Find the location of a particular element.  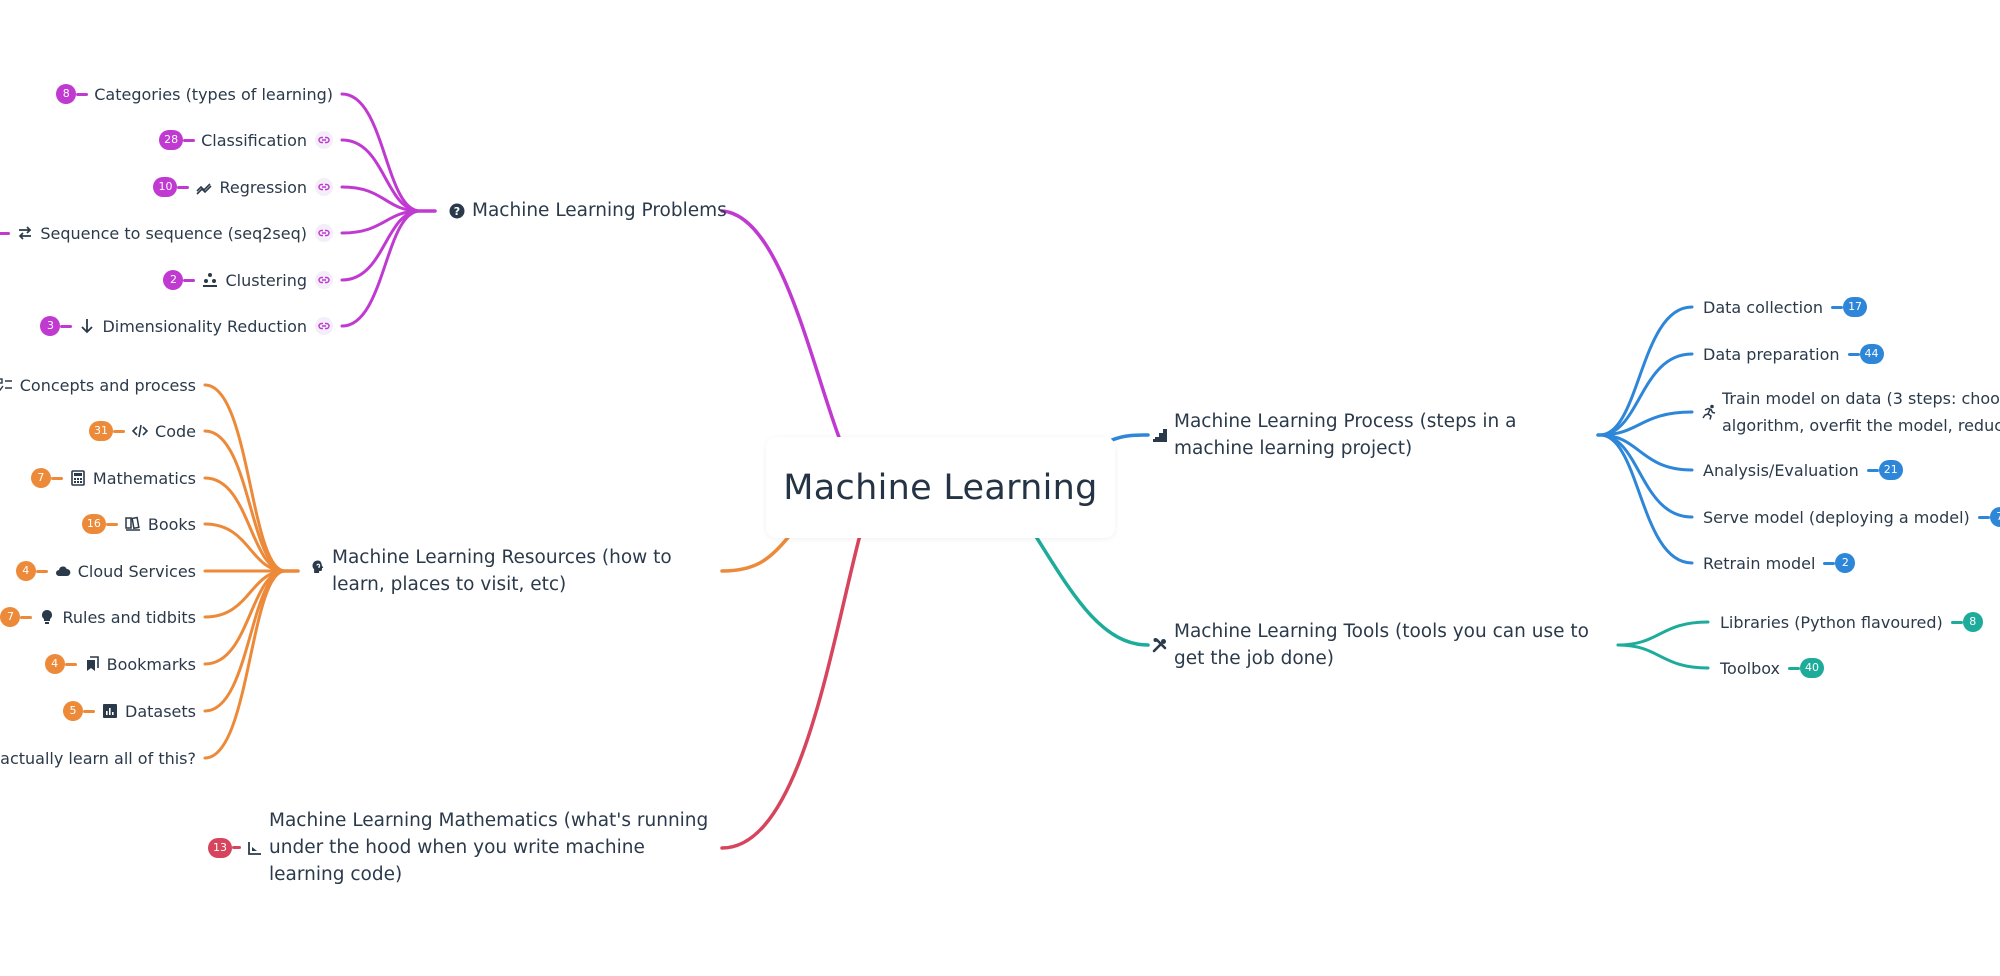

child-node: 2 Clustering is located at coordinates (248, 280).